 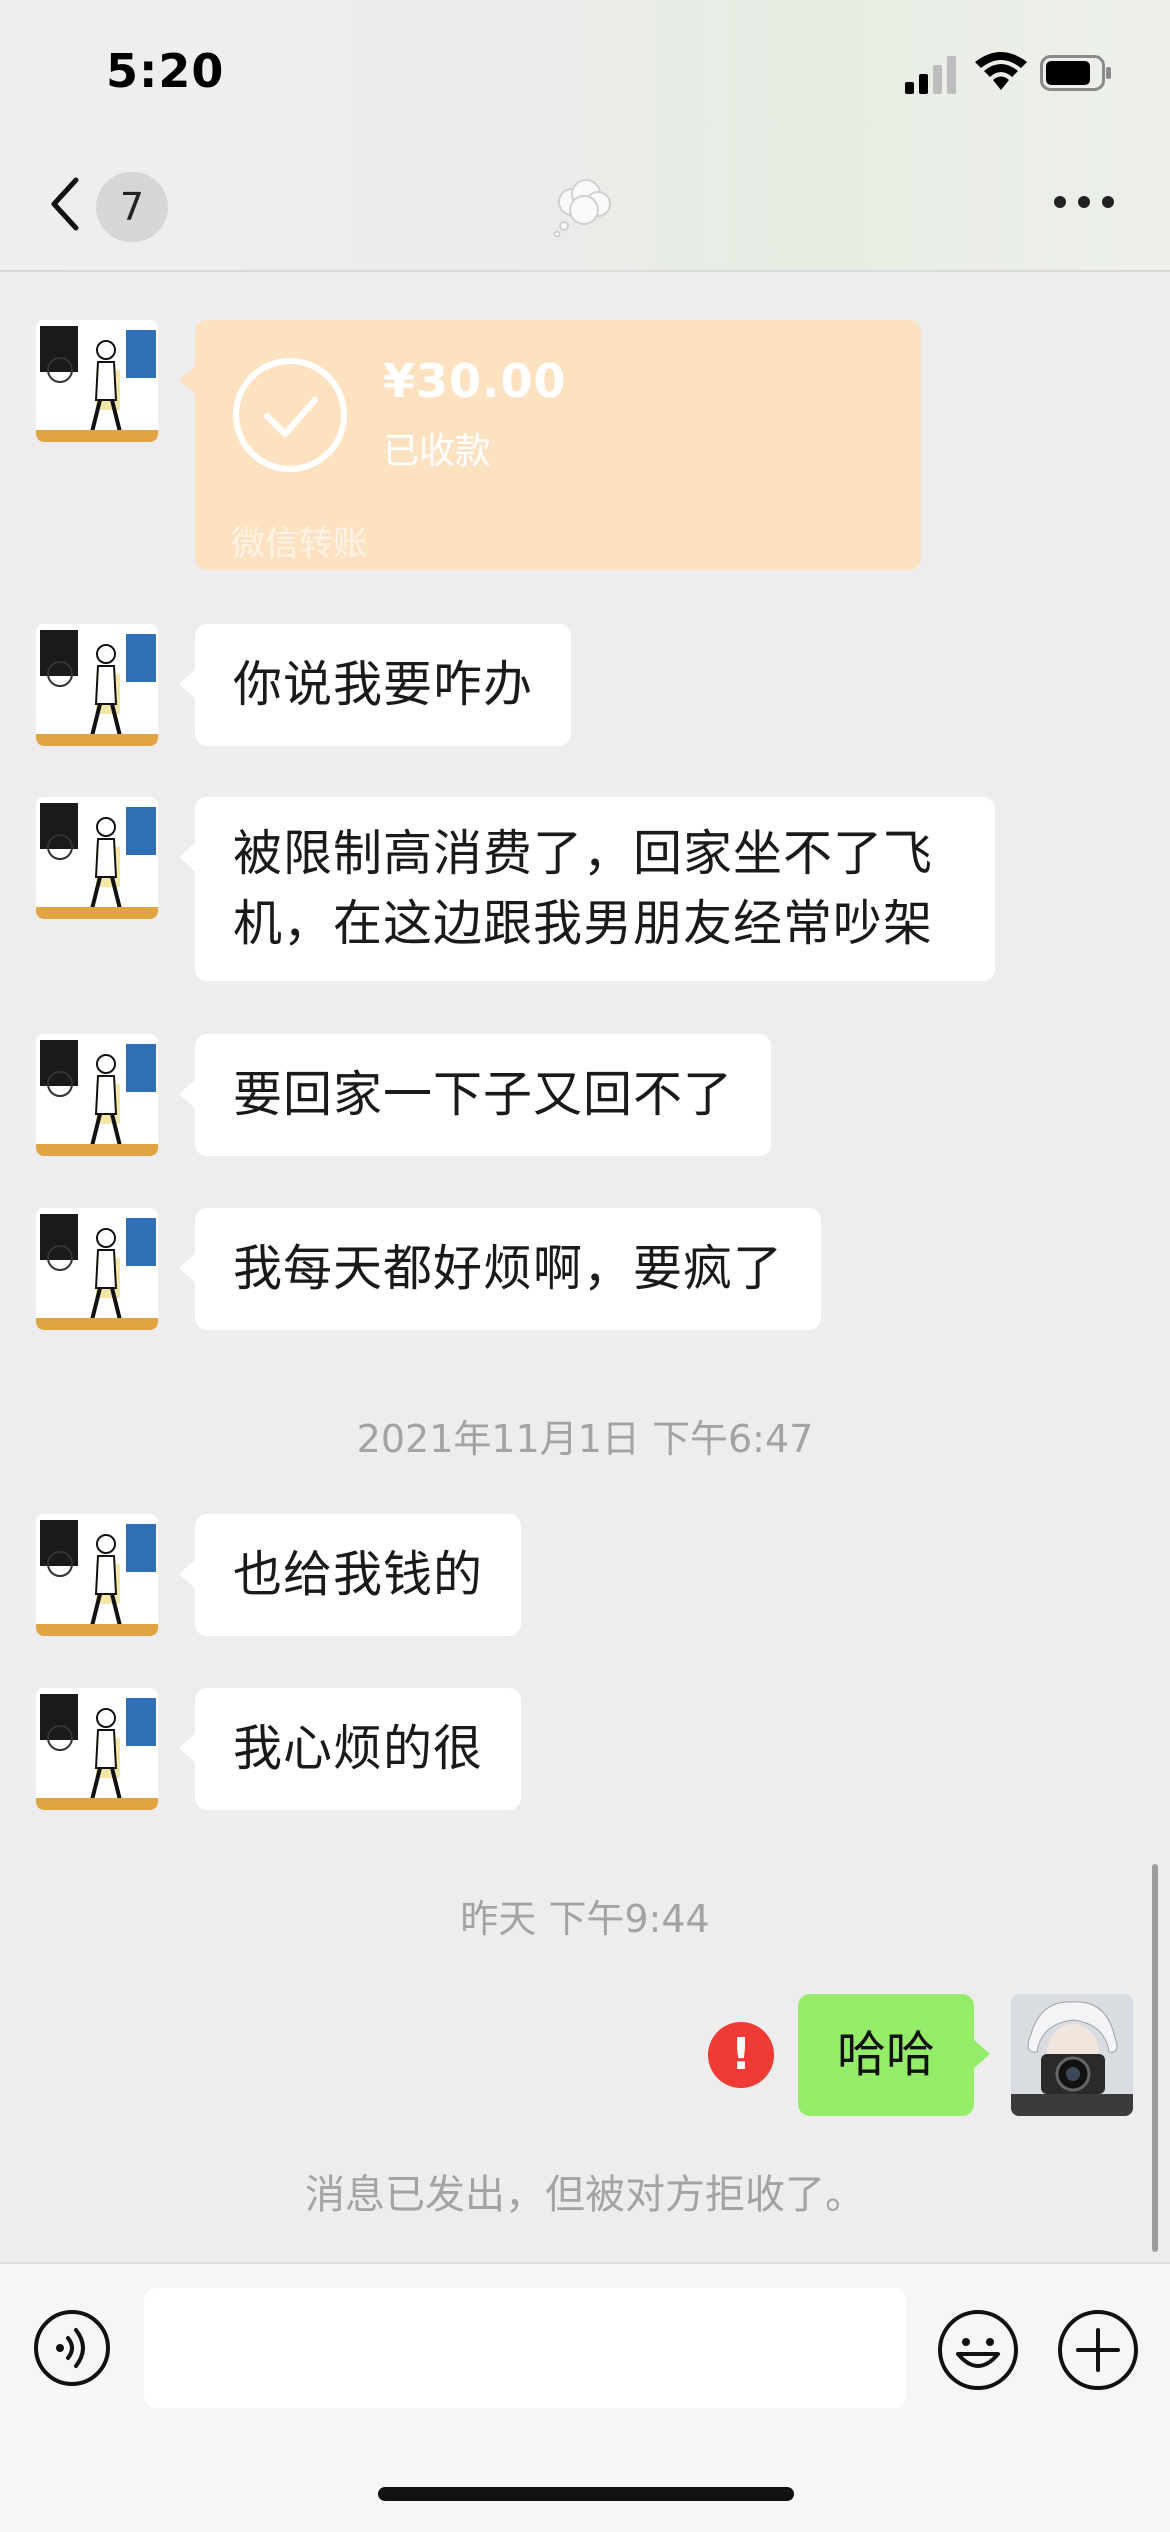 I want to click on sent-message: 哈哈, so click(x=894, y=2055).